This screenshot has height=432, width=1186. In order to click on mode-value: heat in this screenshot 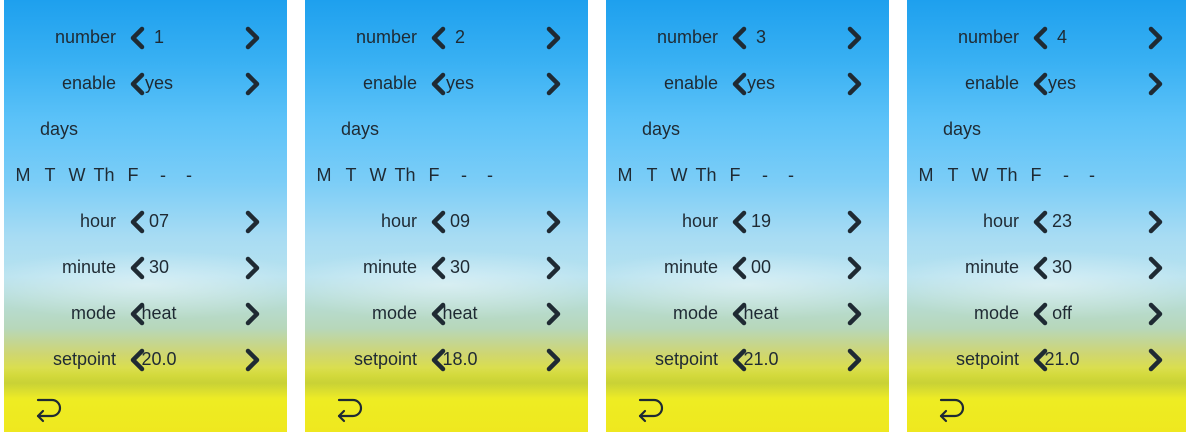, I will do `click(159, 313)`.